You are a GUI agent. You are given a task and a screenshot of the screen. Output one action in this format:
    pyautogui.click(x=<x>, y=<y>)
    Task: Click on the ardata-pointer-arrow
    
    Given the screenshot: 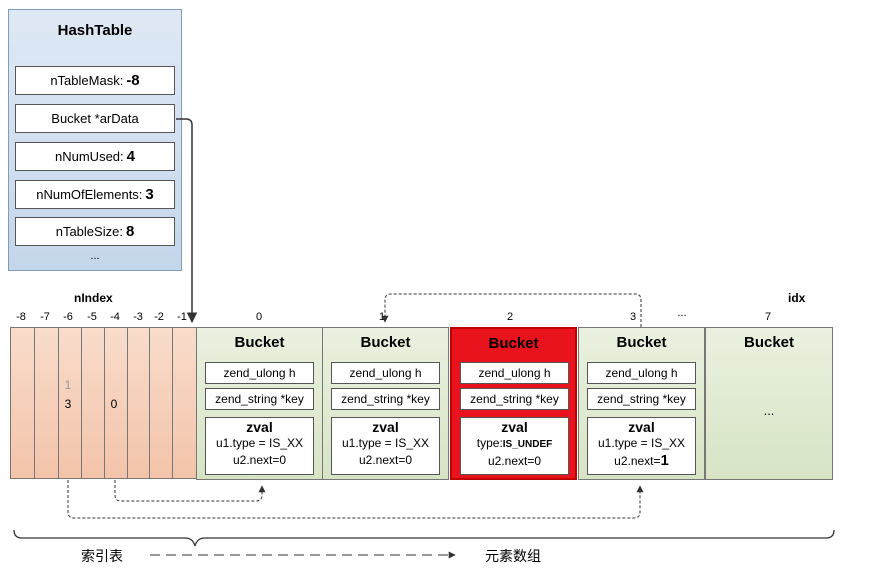 What is the action you would take?
    pyautogui.click(x=187, y=221)
    